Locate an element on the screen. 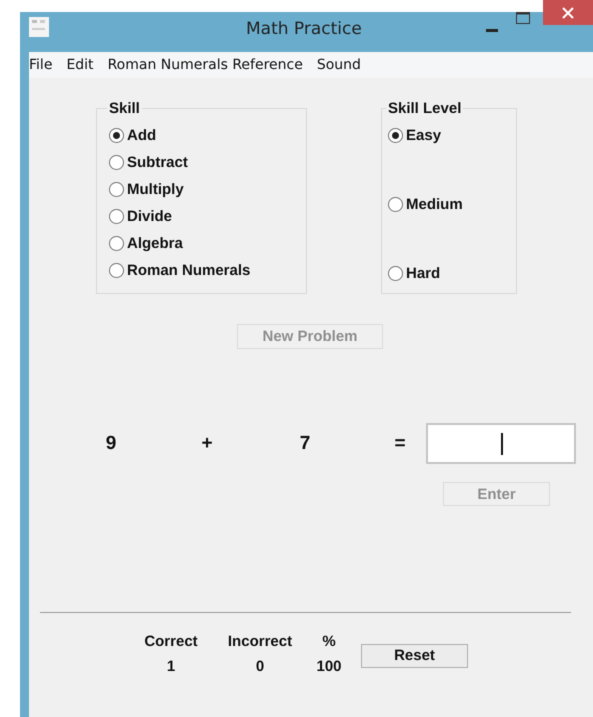 Image resolution: width=593 pixels, height=717 pixels. menu-item: Roman Numerals Reference is located at coordinates (209, 65).